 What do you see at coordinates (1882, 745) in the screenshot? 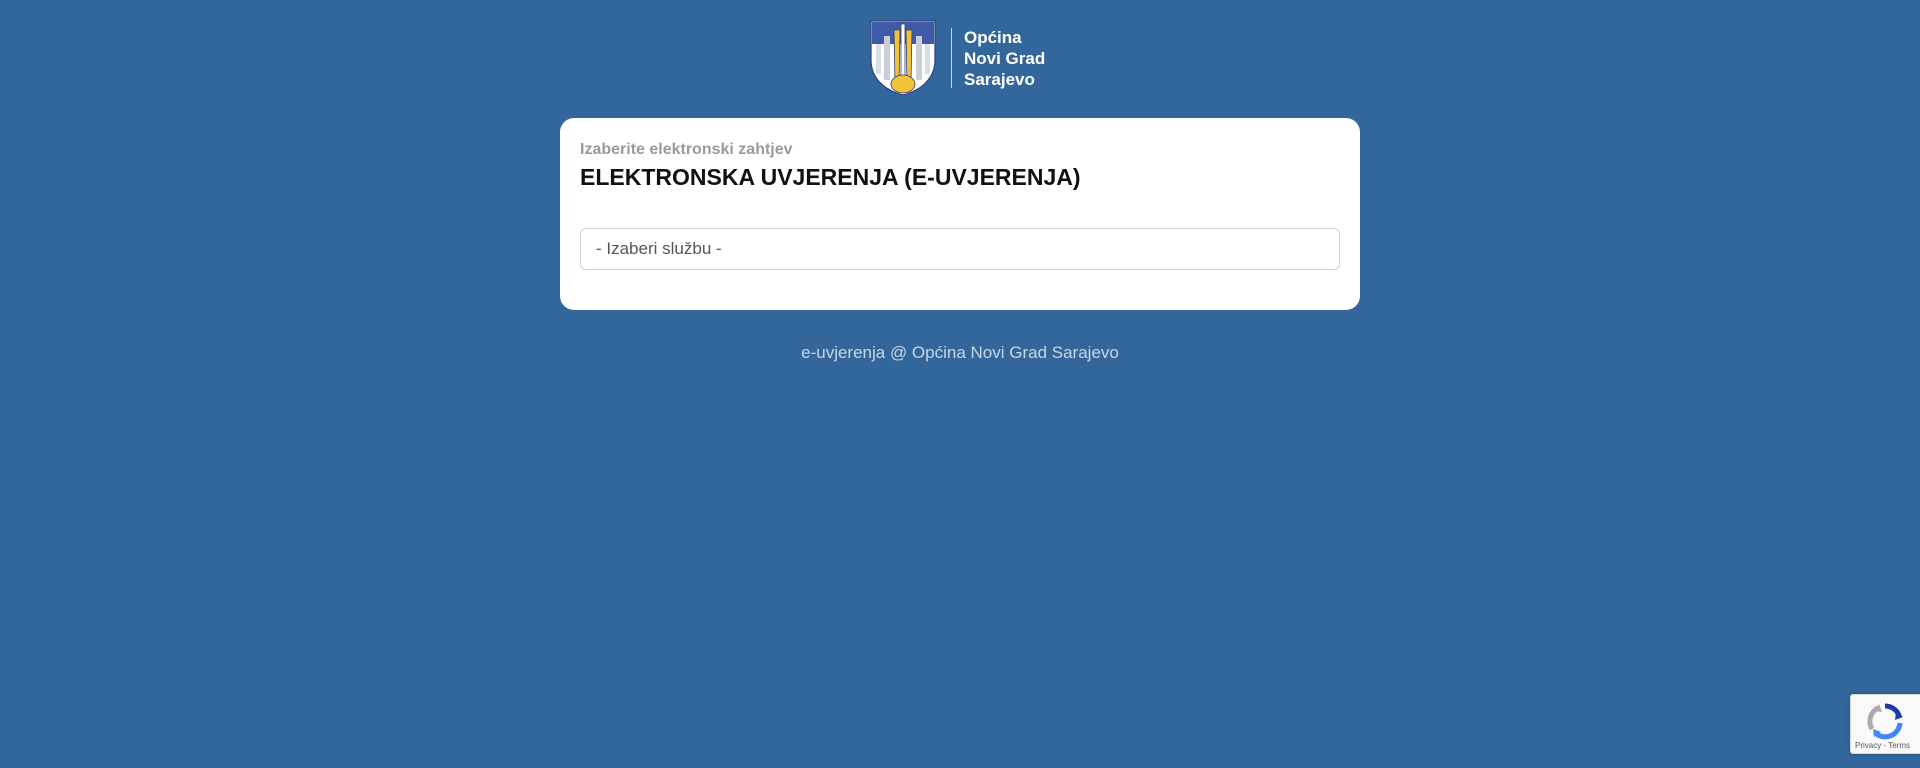
I see `recaptcha-links: Privacy - Terms` at bounding box center [1882, 745].